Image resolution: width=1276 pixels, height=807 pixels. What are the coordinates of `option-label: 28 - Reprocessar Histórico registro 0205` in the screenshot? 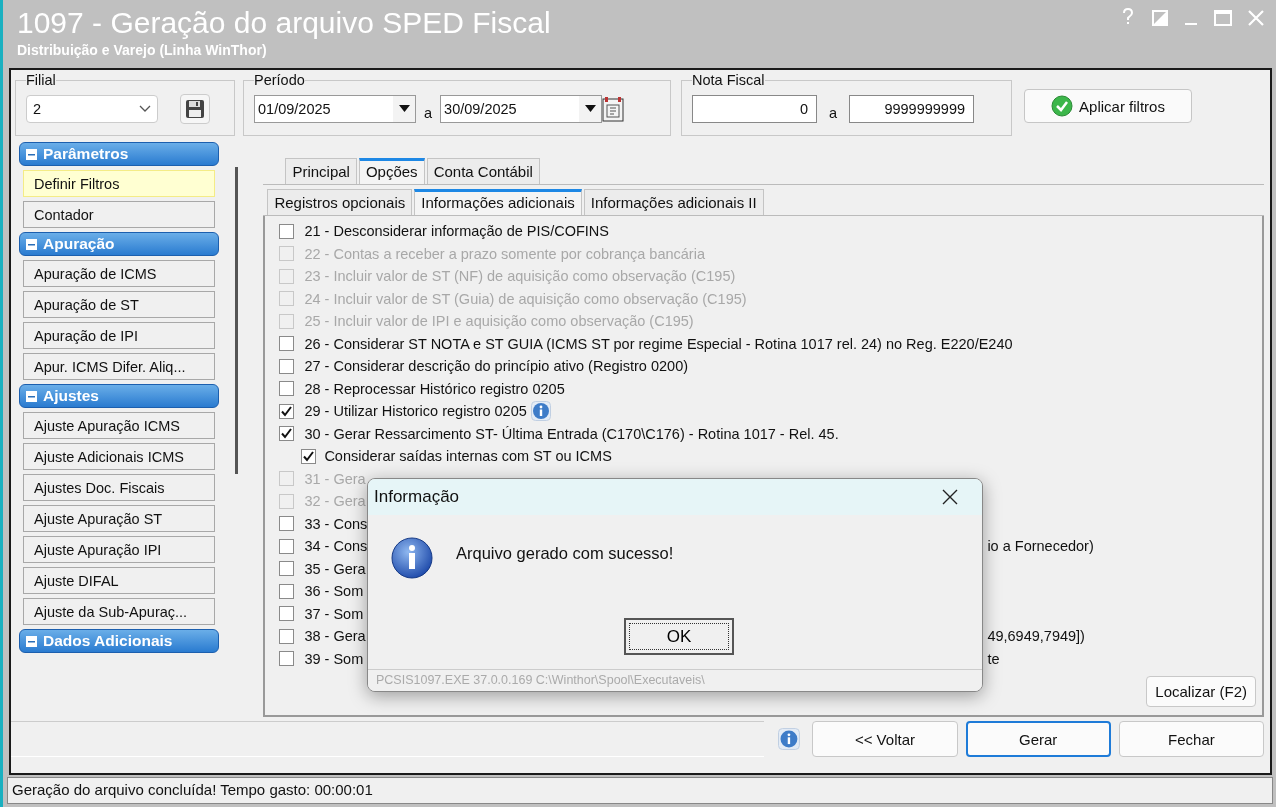 It's located at (434, 388).